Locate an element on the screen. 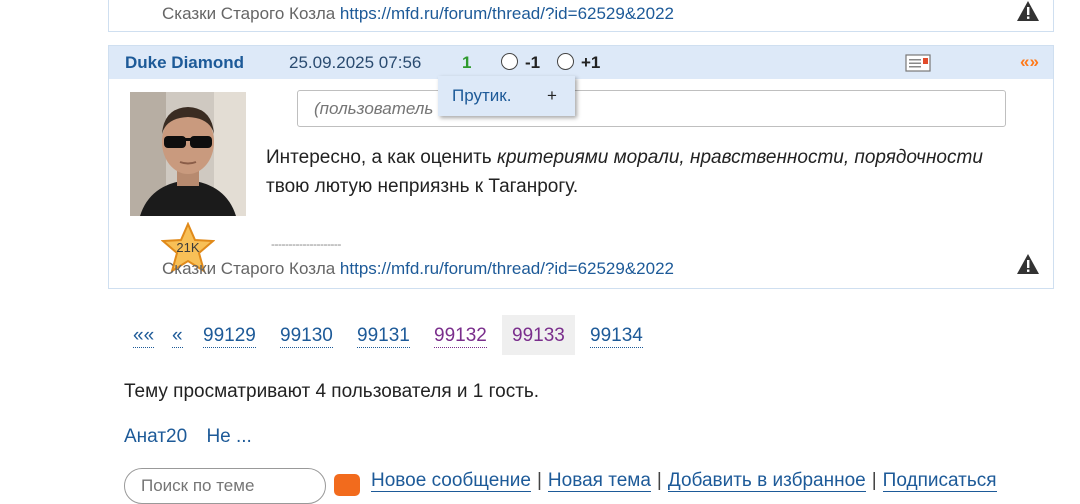 The image size is (1080, 504). private-message-icon is located at coordinates (918, 63).